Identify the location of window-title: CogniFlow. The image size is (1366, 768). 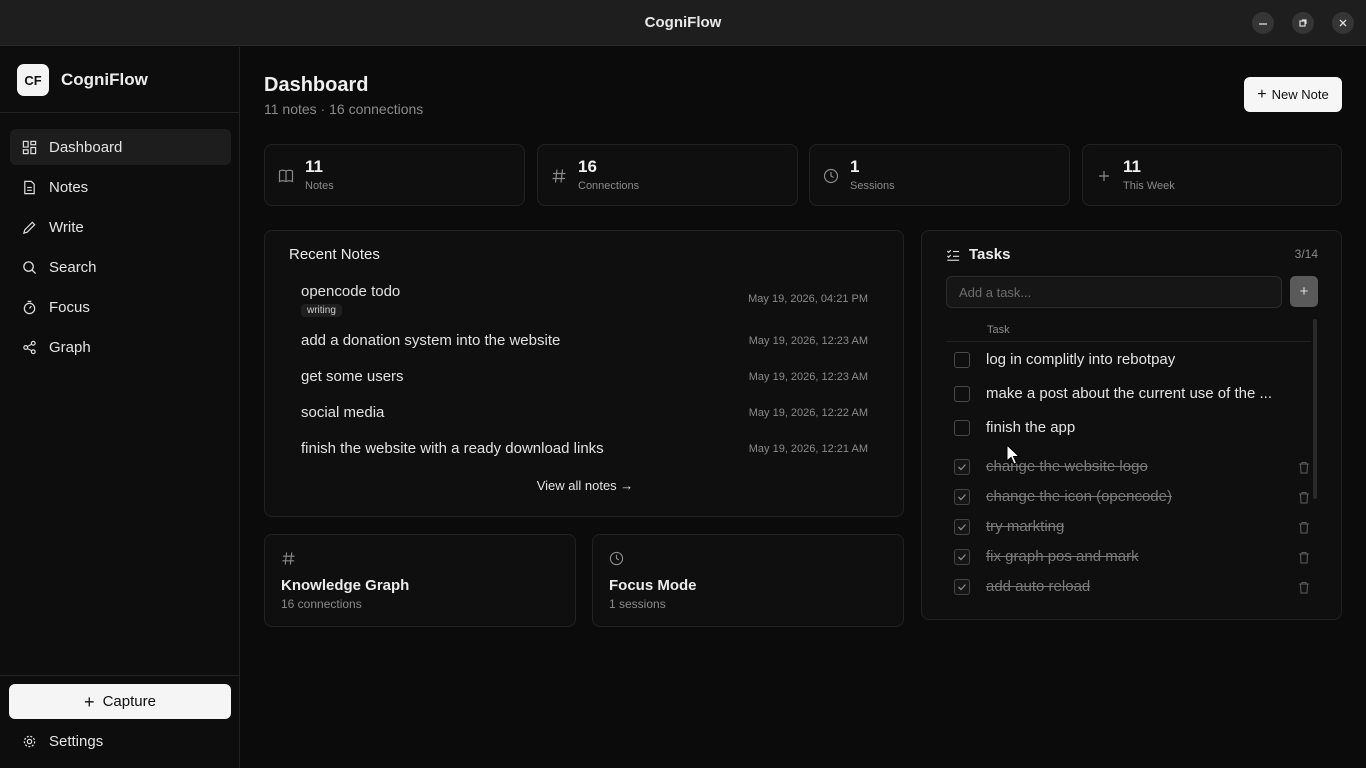
(683, 22).